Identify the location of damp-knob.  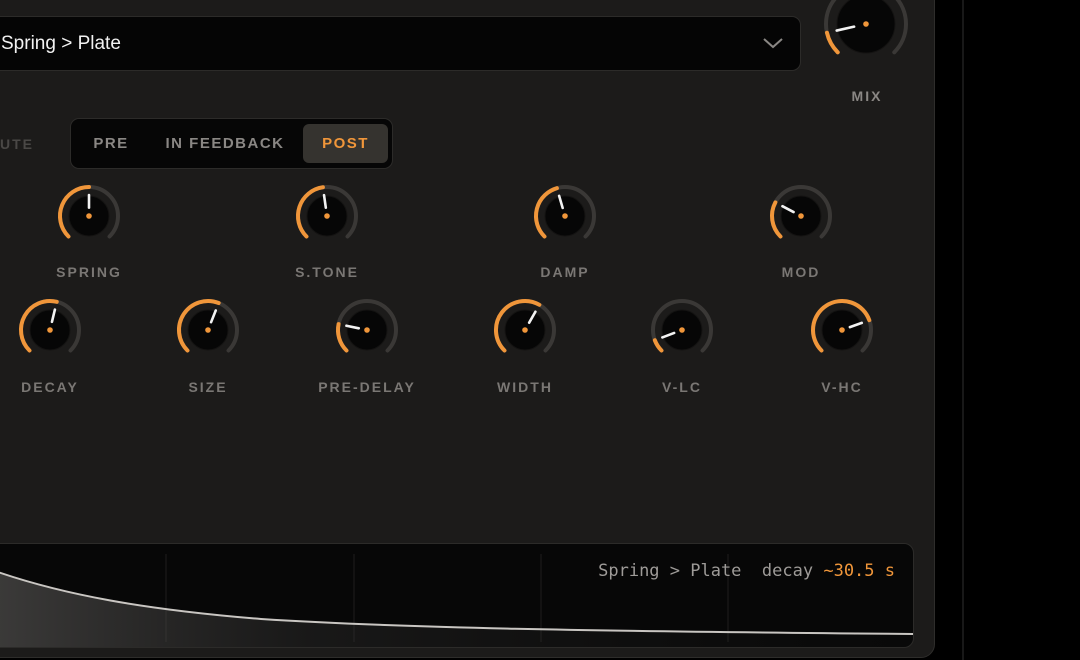
(565, 216).